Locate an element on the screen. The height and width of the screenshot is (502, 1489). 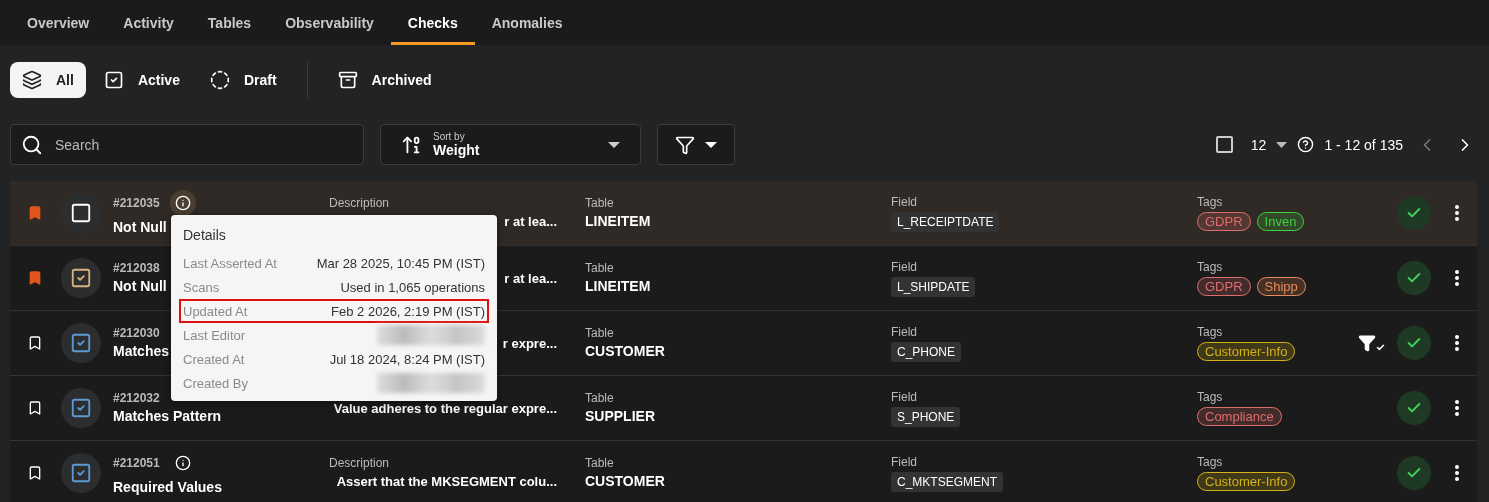
tag: GDPR is located at coordinates (1224, 221).